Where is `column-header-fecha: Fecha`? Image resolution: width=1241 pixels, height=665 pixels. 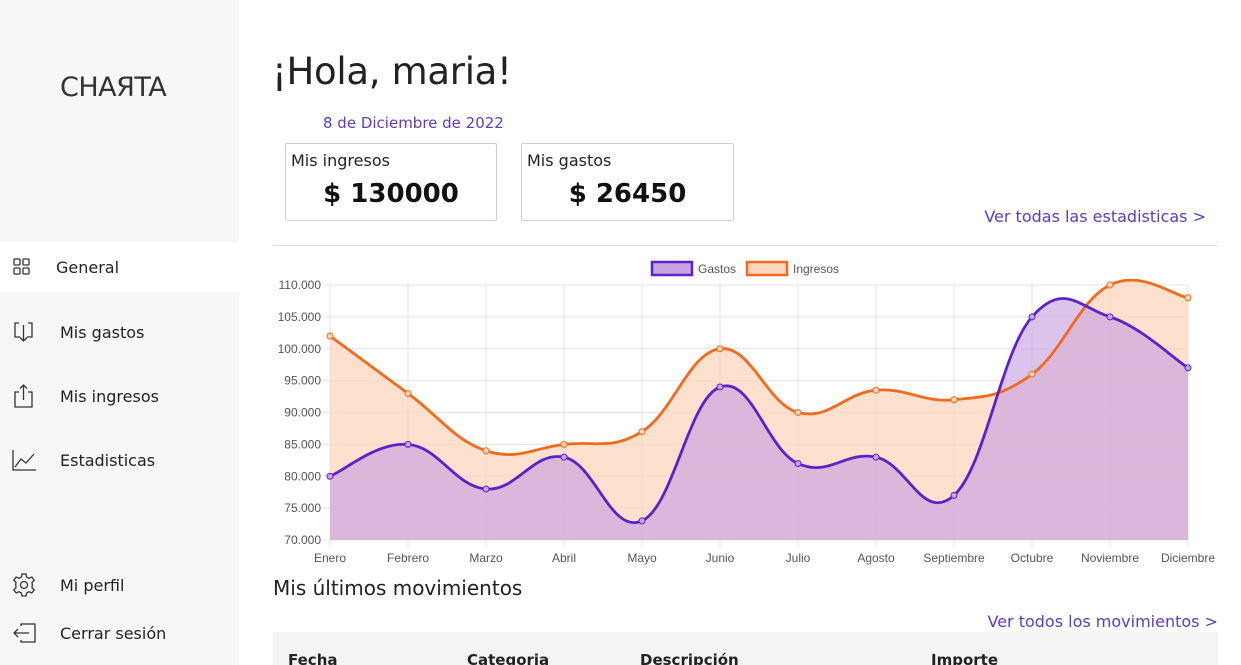
column-header-fecha: Fecha is located at coordinates (313, 658).